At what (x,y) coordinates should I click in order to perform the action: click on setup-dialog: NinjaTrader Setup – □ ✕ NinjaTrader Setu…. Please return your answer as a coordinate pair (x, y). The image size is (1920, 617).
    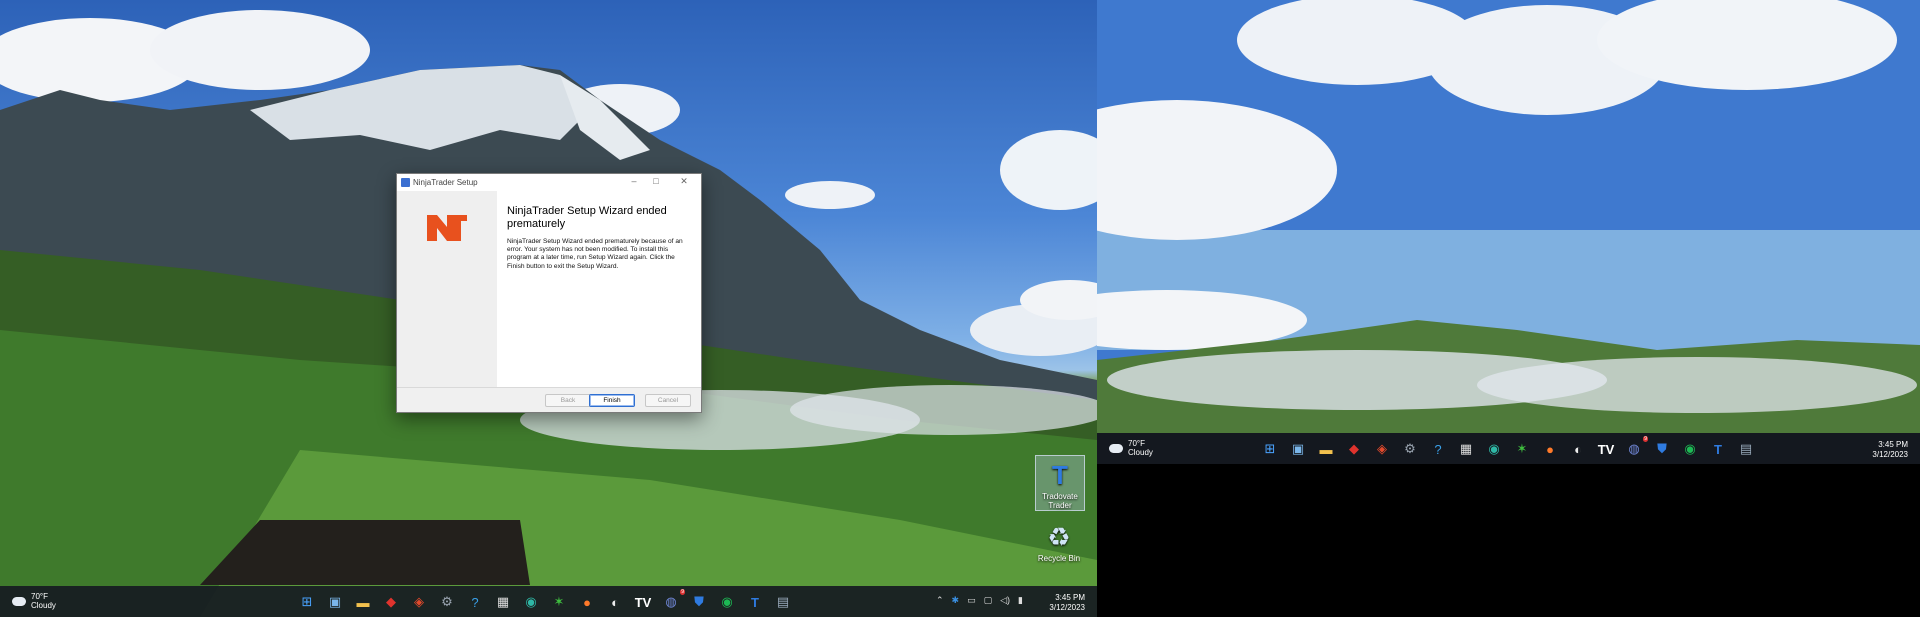
    Looking at the image, I should click on (549, 293).